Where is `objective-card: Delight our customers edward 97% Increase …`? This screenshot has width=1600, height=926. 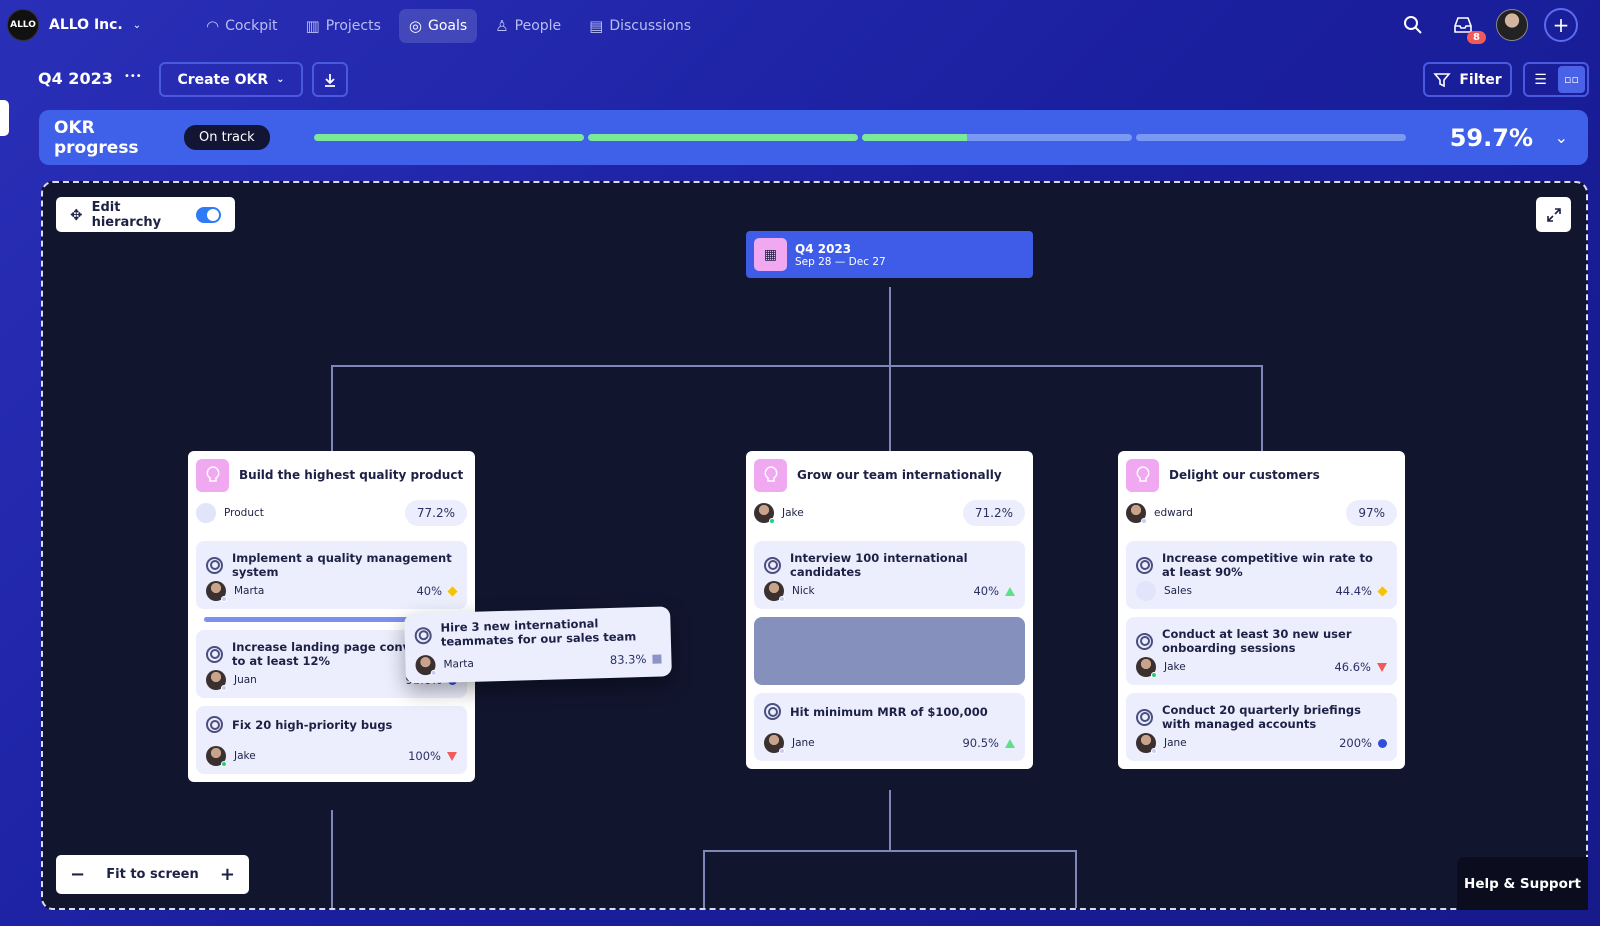 objective-card: Delight our customers edward 97% Increase … is located at coordinates (1261, 610).